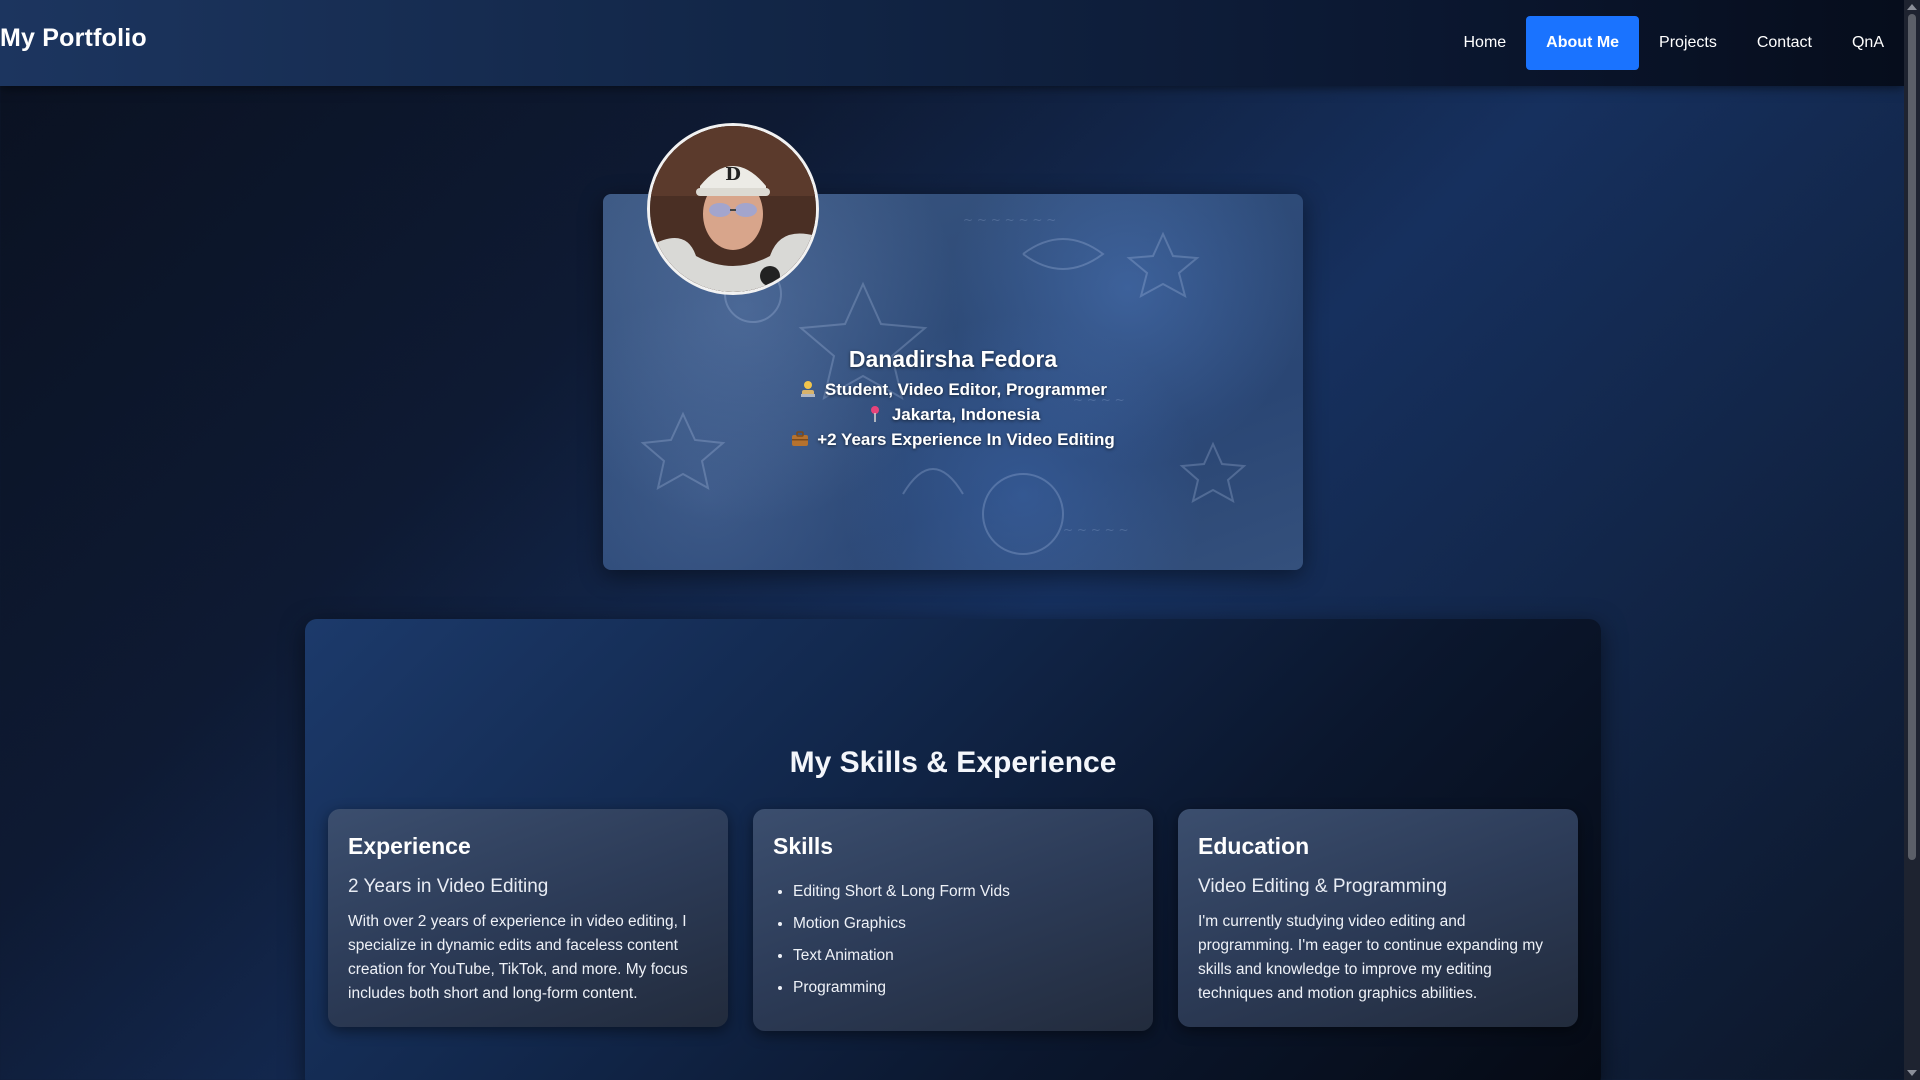 The width and height of the screenshot is (1920, 1080). Describe the element at coordinates (1912, 1073) in the screenshot. I see `scroll-down-icon` at that location.